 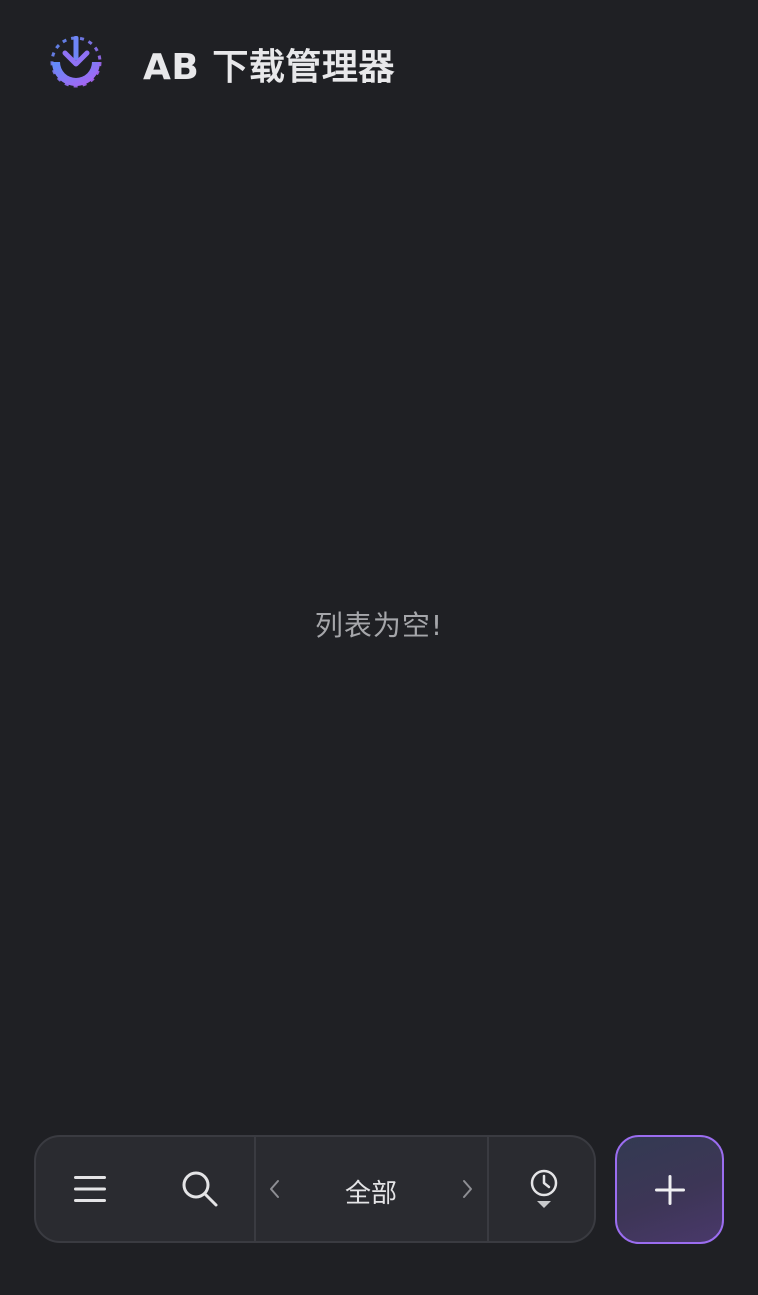 I want to click on app-header: AB 下载管理器, so click(x=379, y=62).